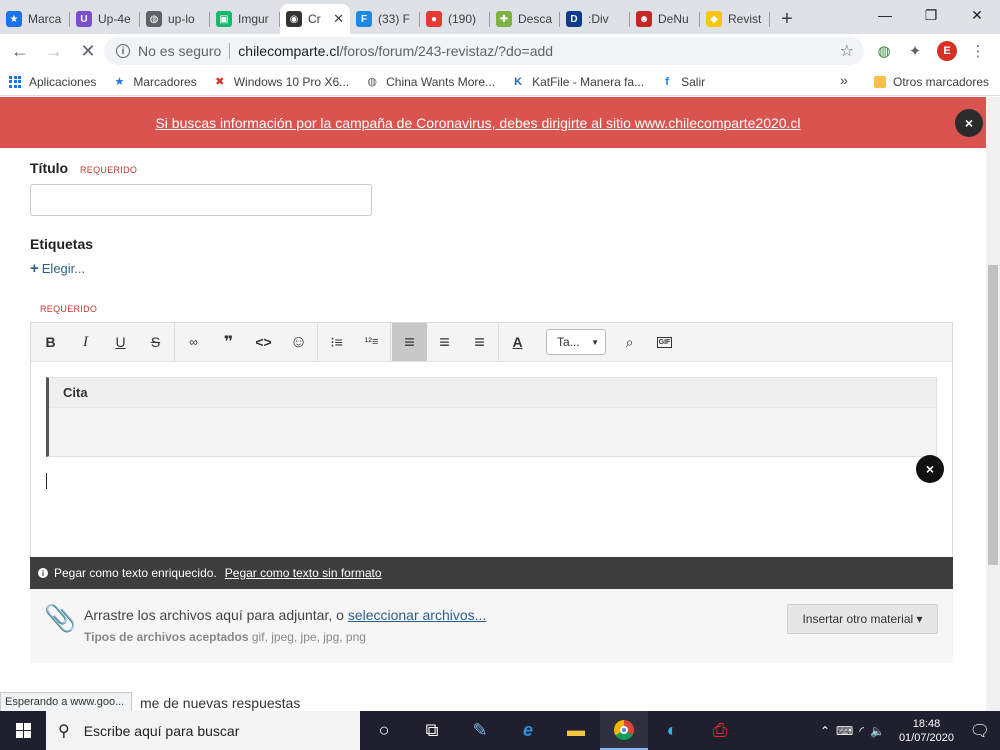  What do you see at coordinates (228, 342) in the screenshot?
I see `quote-button: ❞` at bounding box center [228, 342].